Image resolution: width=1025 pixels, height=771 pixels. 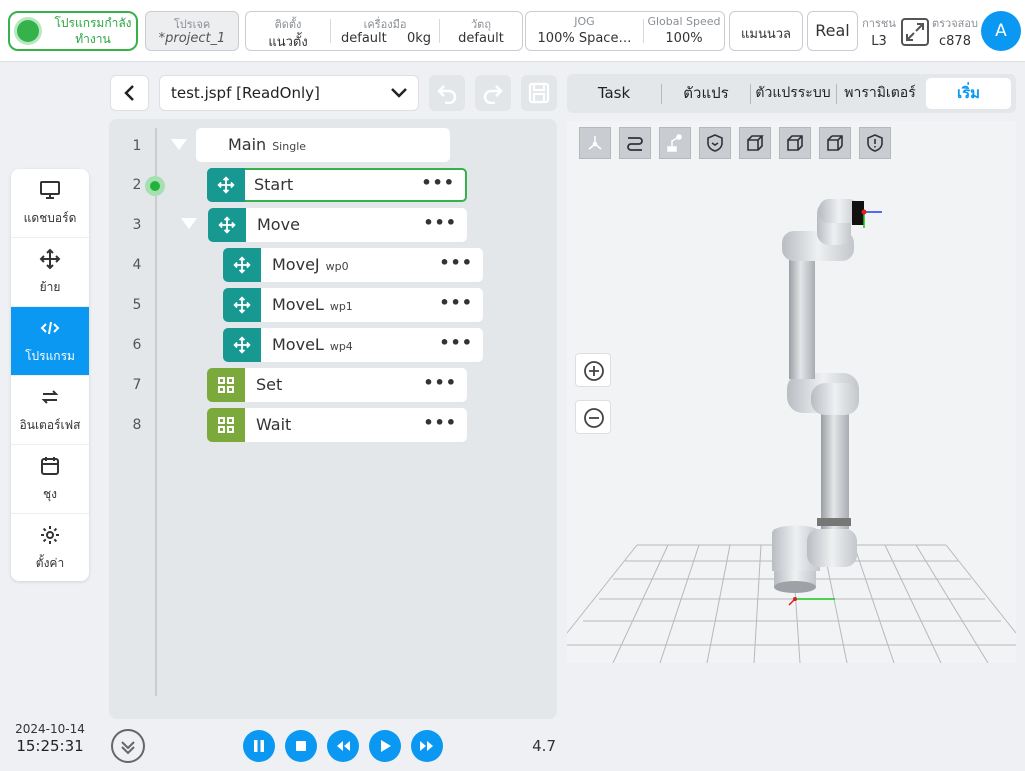 I want to click on line-number: 7, so click(x=137, y=385).